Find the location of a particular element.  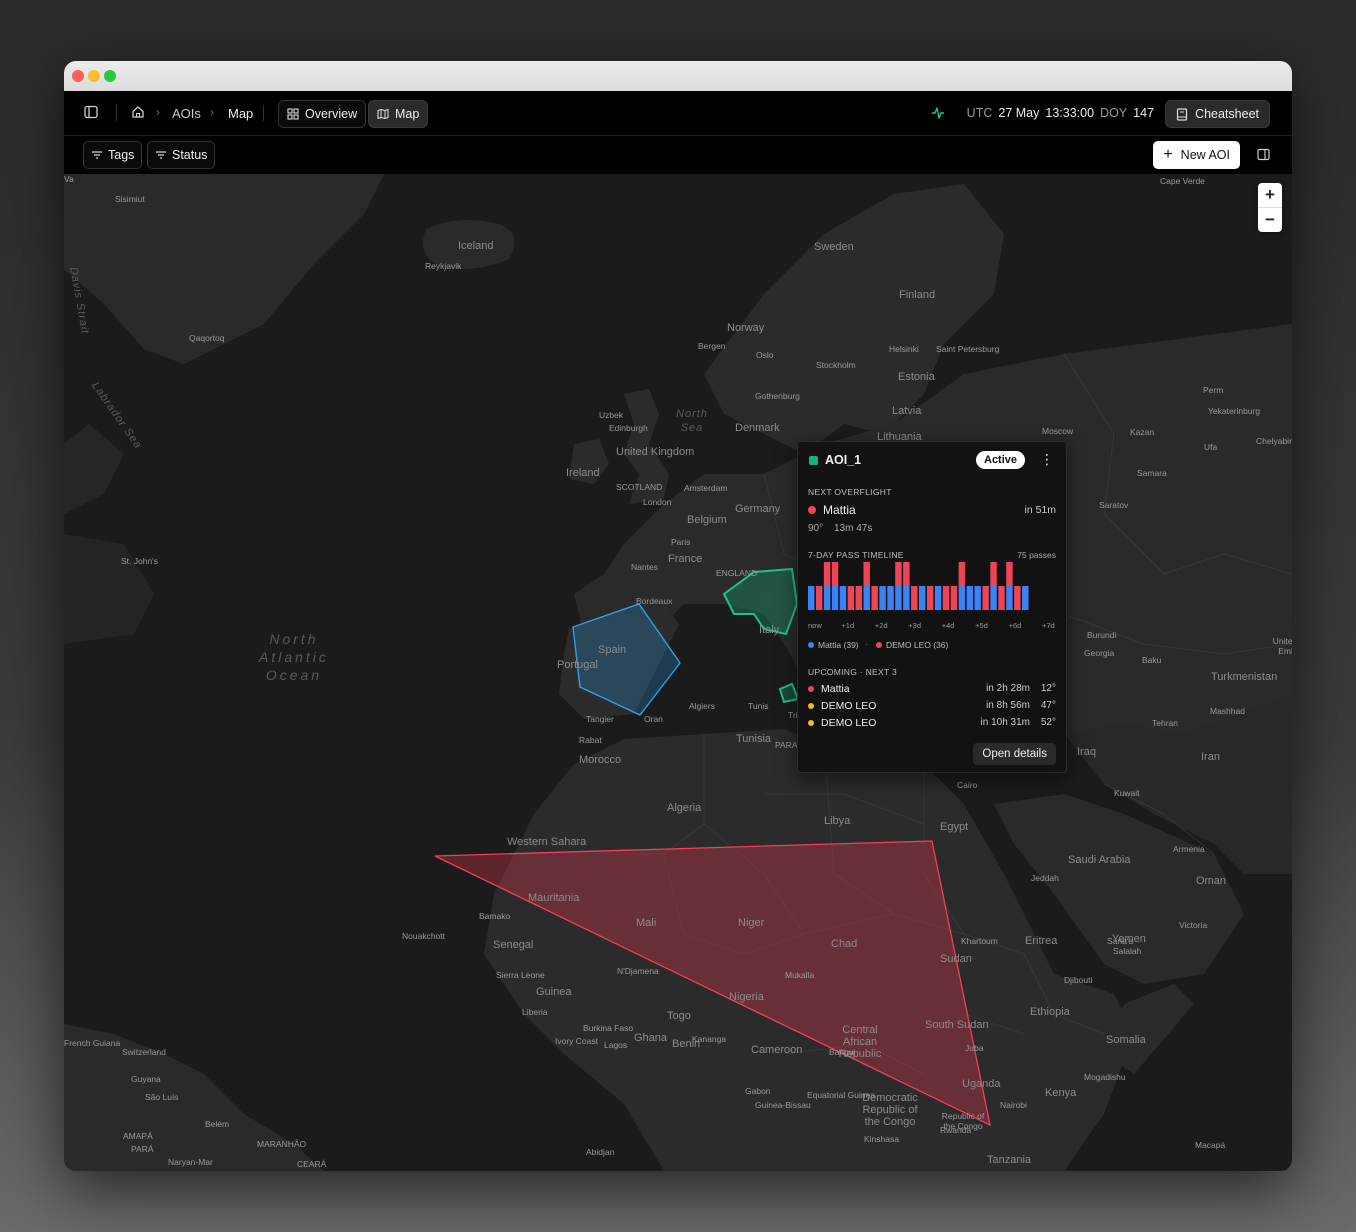

breadcrumb-map: Map is located at coordinates (240, 113).